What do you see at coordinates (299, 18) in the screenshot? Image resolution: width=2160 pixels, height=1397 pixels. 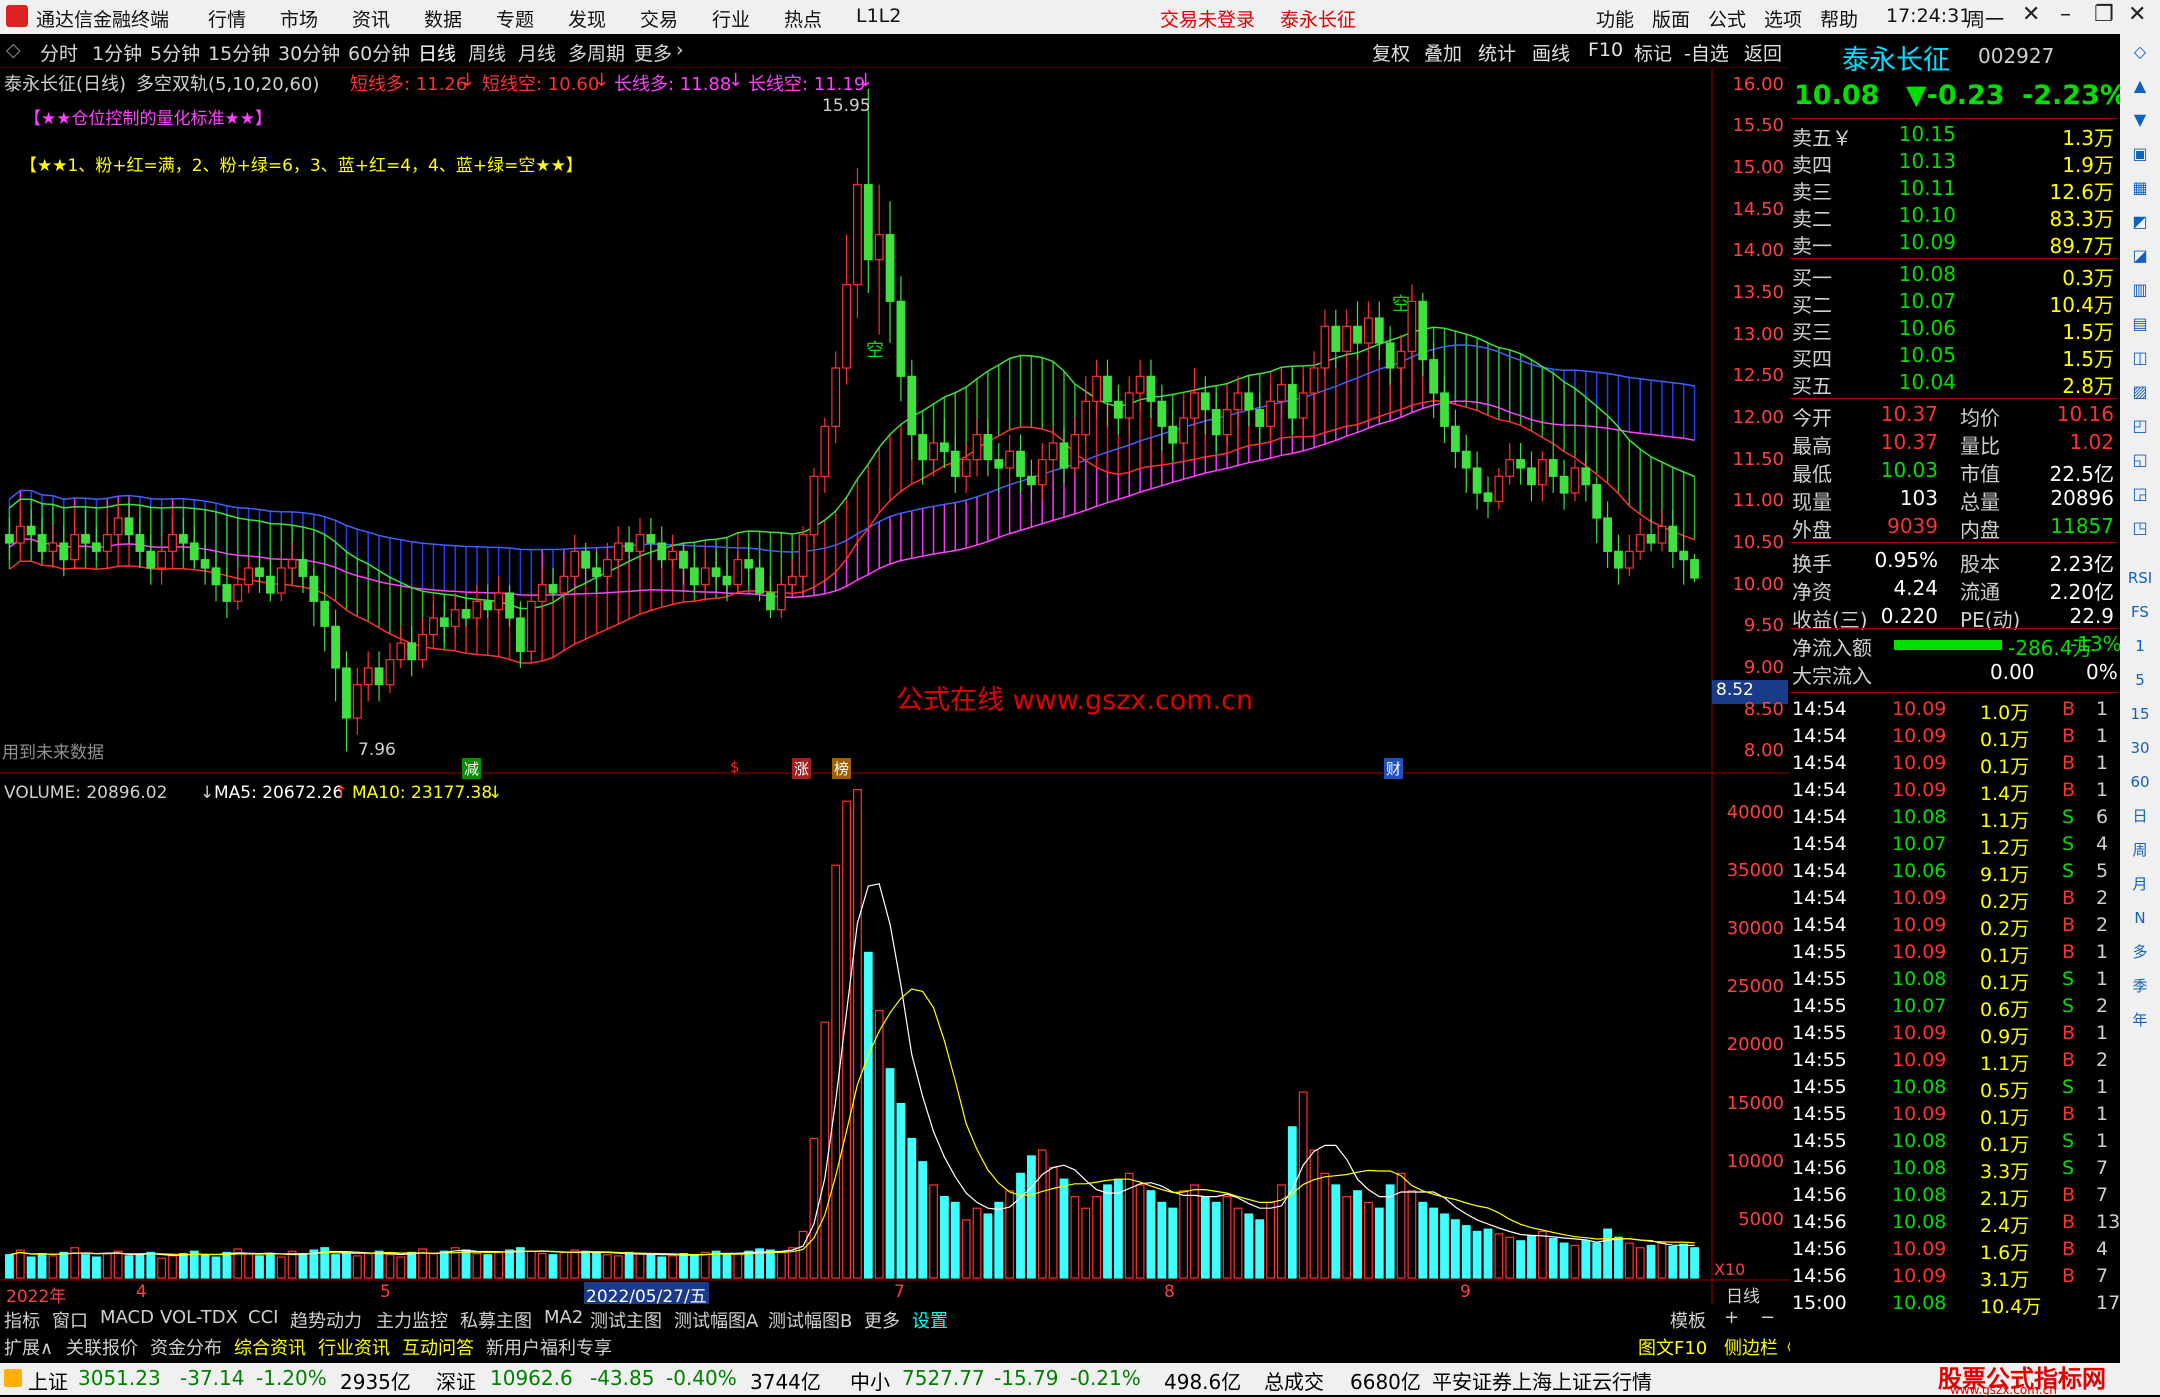 I see `menu-shichang: 市场` at bounding box center [299, 18].